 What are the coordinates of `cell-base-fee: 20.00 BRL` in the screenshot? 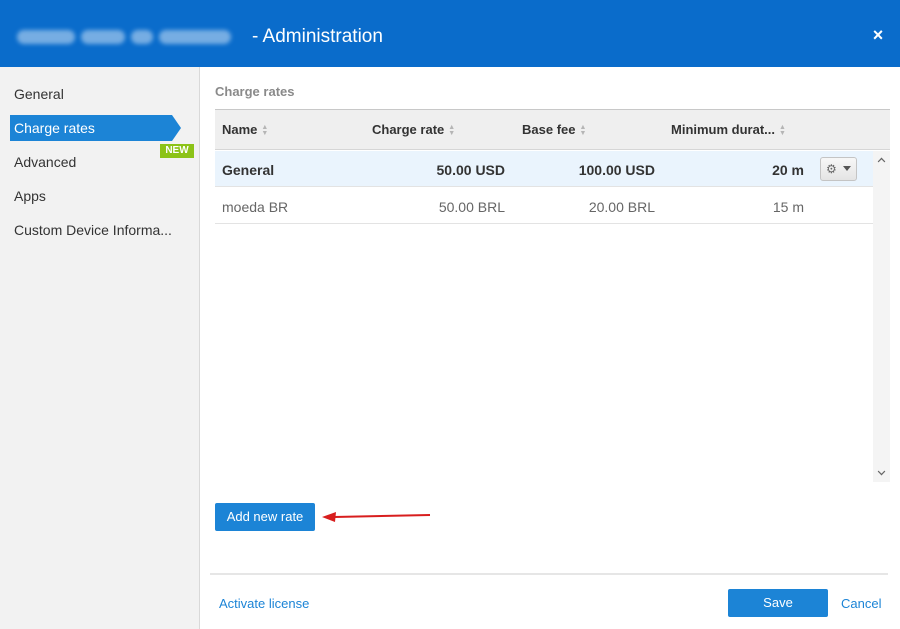 It's located at (621, 207).